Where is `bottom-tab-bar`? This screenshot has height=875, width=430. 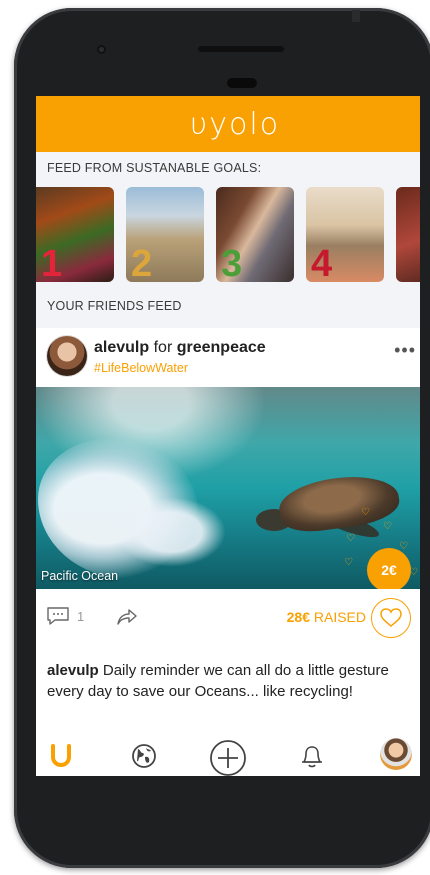 bottom-tab-bar is located at coordinates (228, 755).